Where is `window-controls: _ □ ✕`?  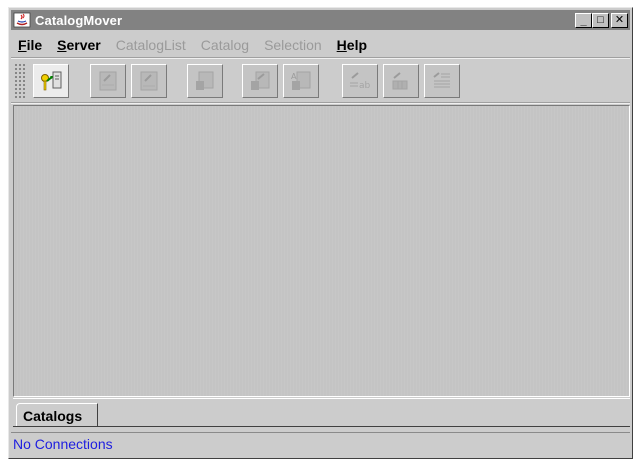 window-controls: _ □ ✕ is located at coordinates (601, 20).